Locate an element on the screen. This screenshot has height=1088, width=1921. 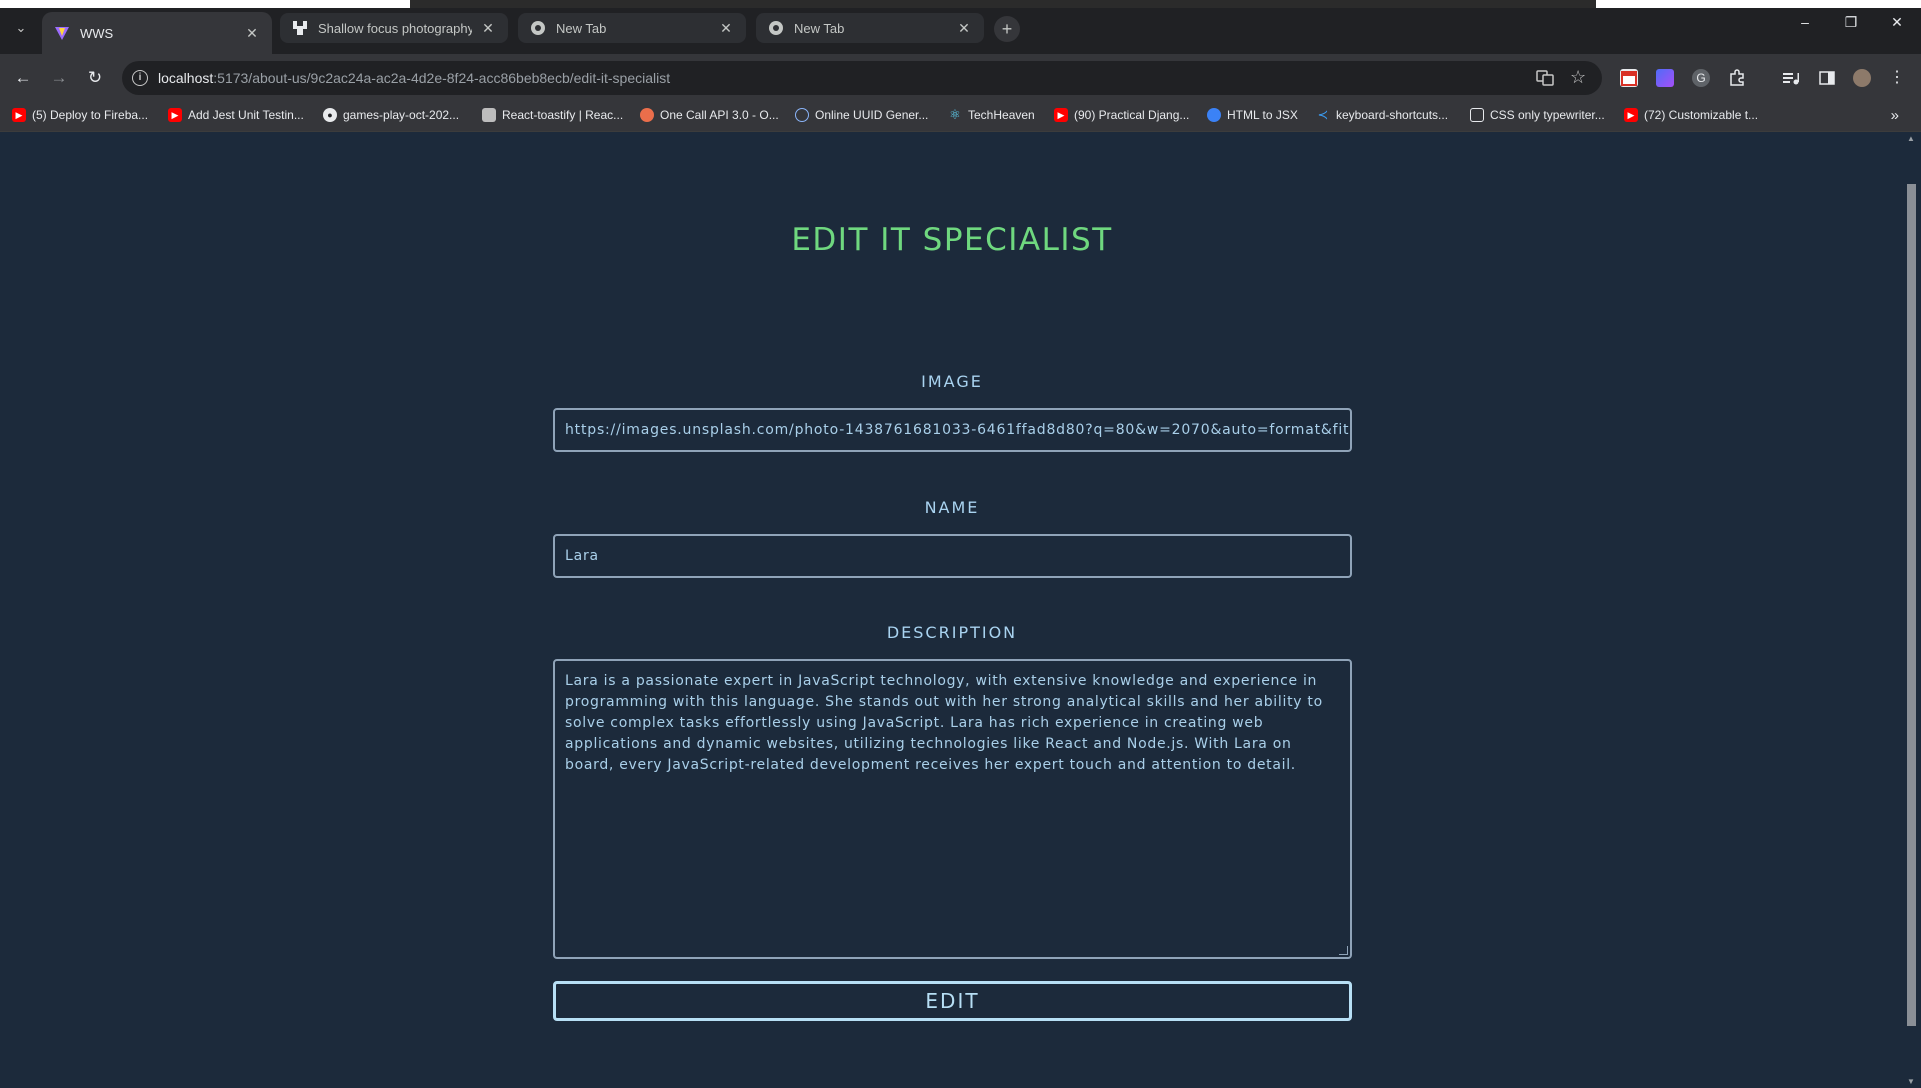
translate-icon is located at coordinates (1545, 80).